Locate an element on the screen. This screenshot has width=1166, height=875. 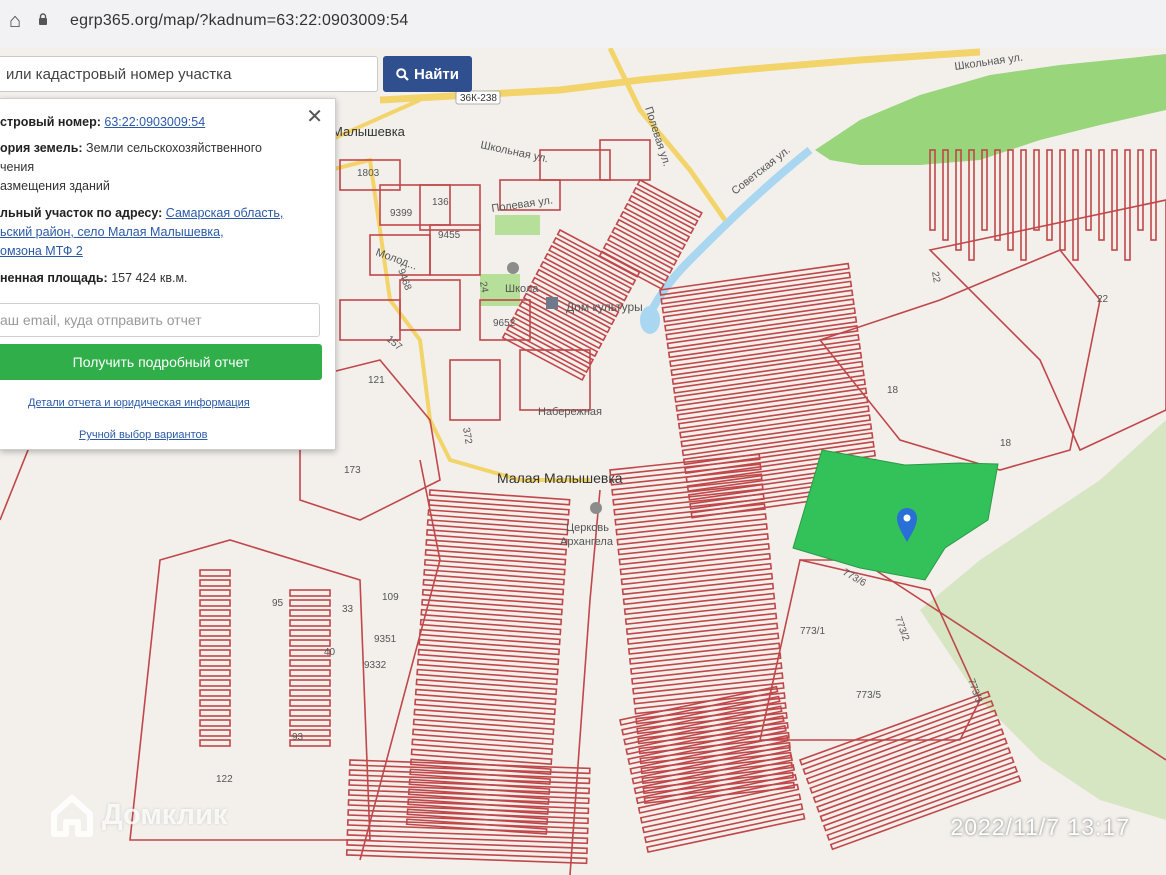
address-label: льный участок по адресу: is located at coordinates (81, 213).